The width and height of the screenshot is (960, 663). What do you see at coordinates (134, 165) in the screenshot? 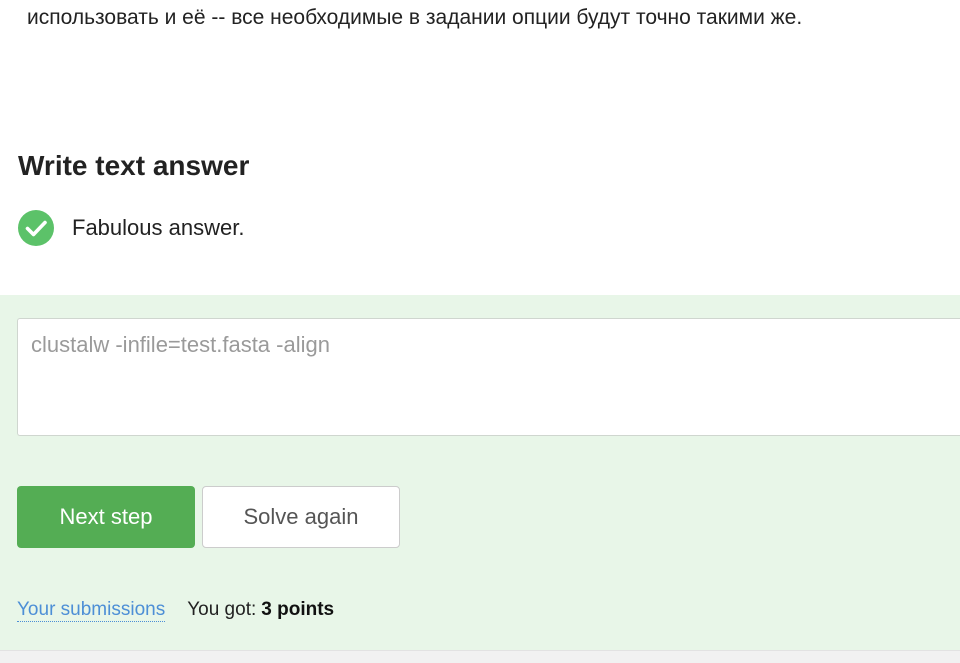
I see `quiz-title: Write text answer` at bounding box center [134, 165].